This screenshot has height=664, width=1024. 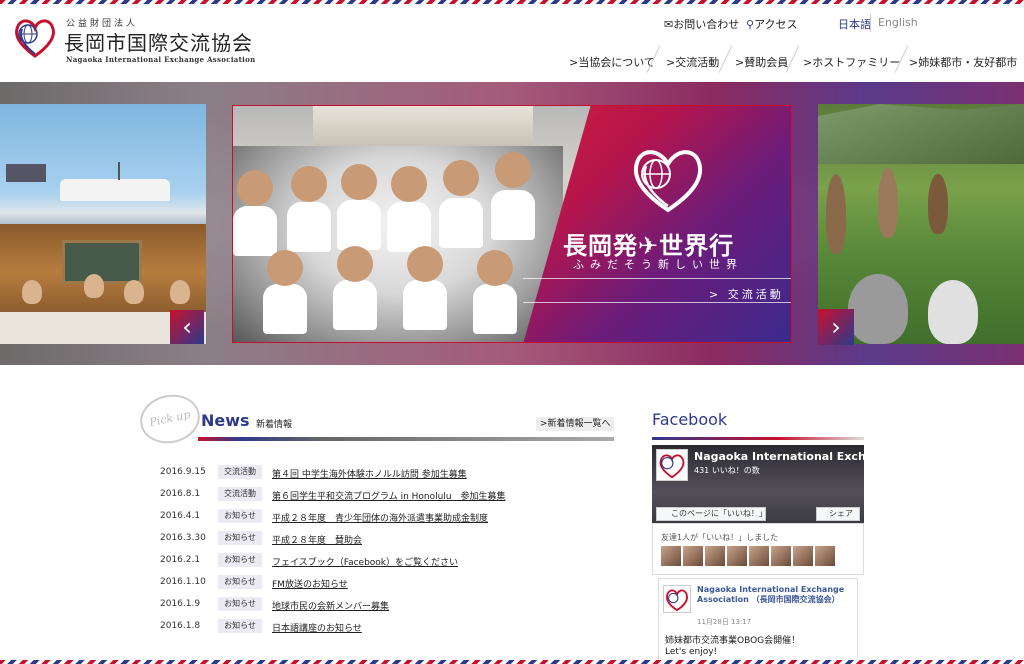 What do you see at coordinates (274, 425) in the screenshot?
I see `news-subtitle: 新着情報` at bounding box center [274, 425].